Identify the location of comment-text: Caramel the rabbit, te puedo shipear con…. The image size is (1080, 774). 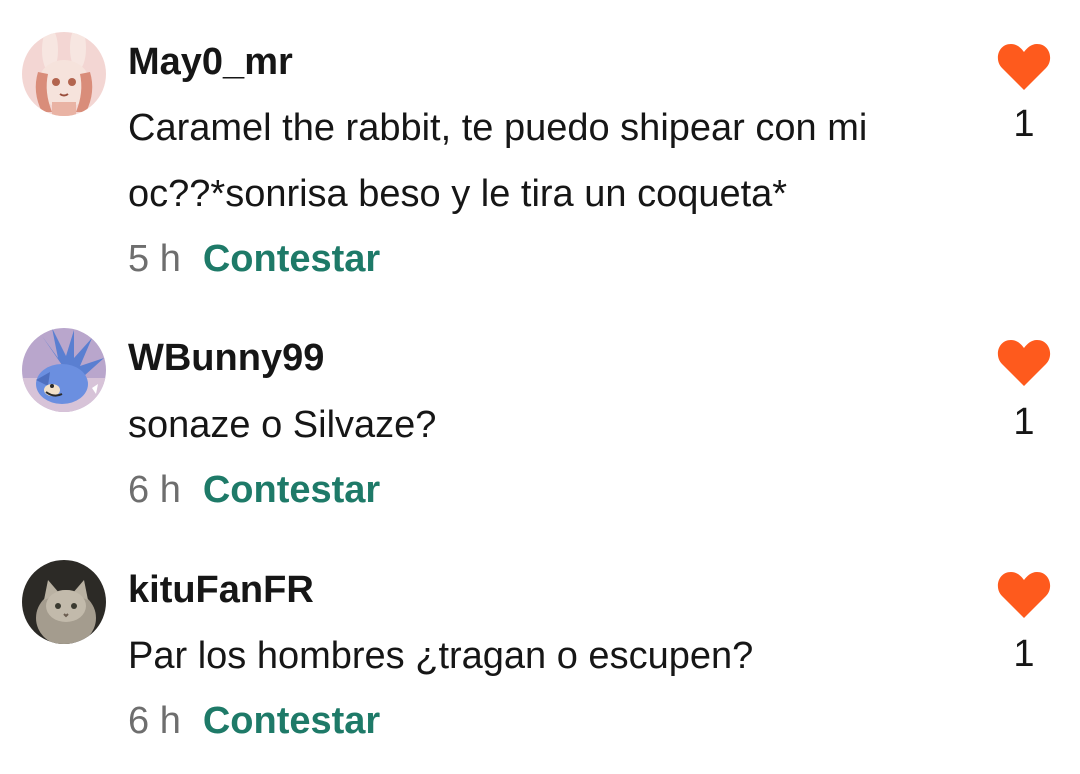
(498, 161).